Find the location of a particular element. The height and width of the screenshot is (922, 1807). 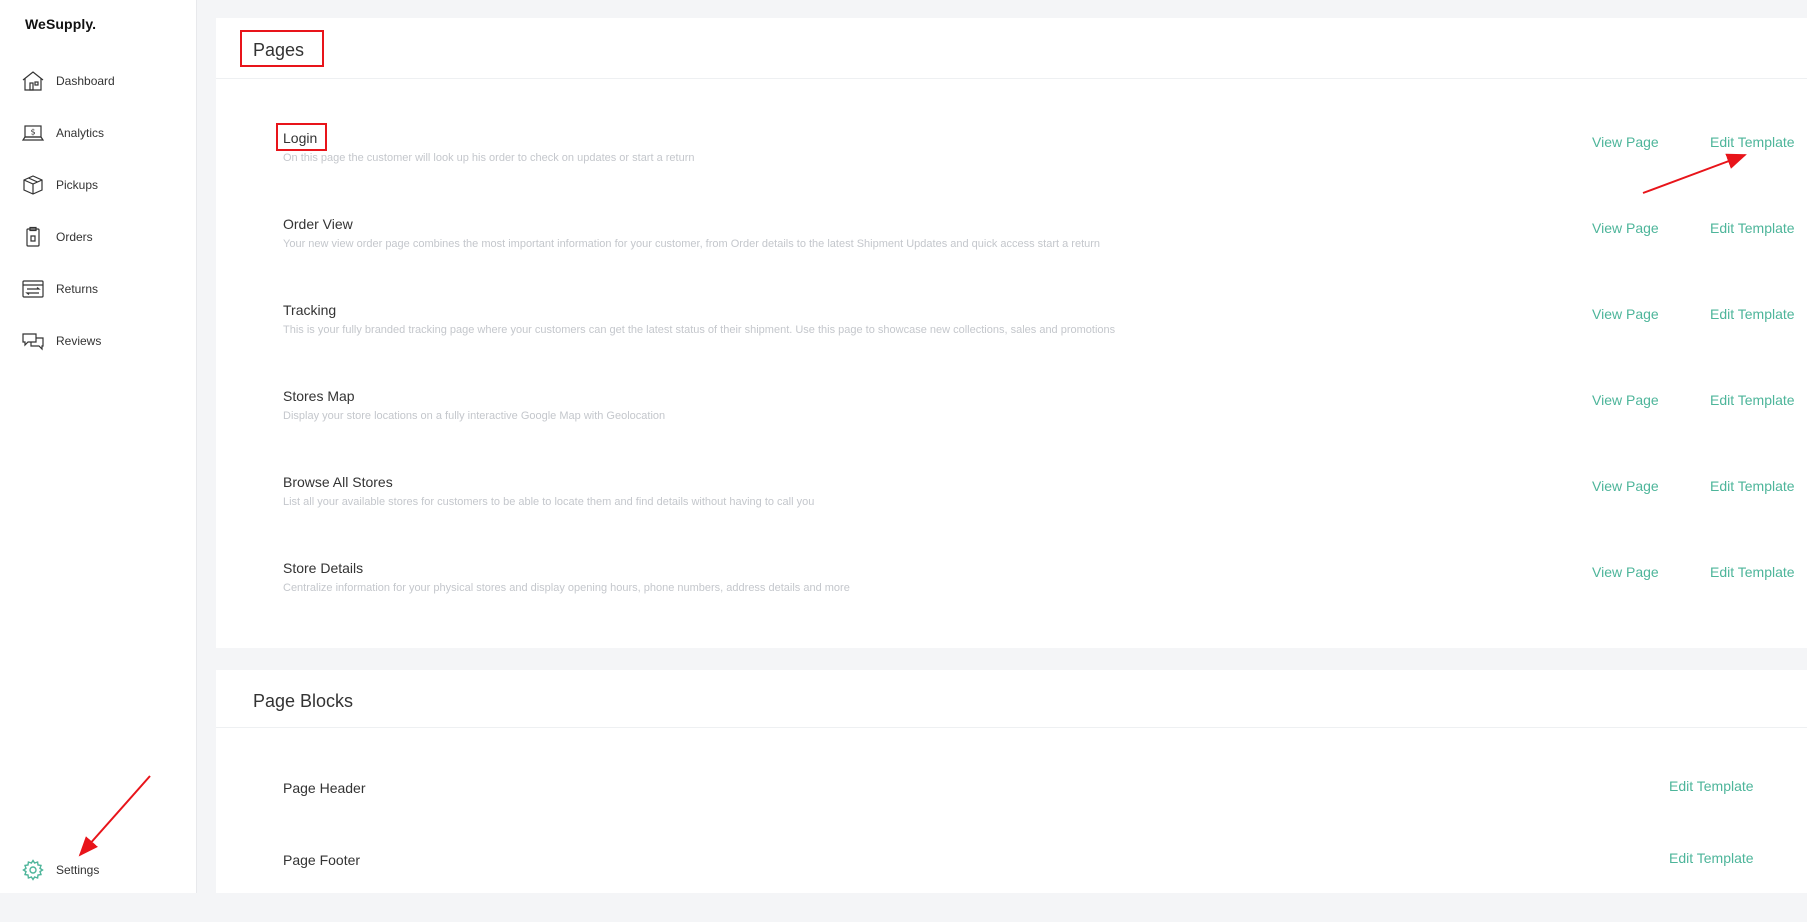

clipboard-icon is located at coordinates (33, 237).